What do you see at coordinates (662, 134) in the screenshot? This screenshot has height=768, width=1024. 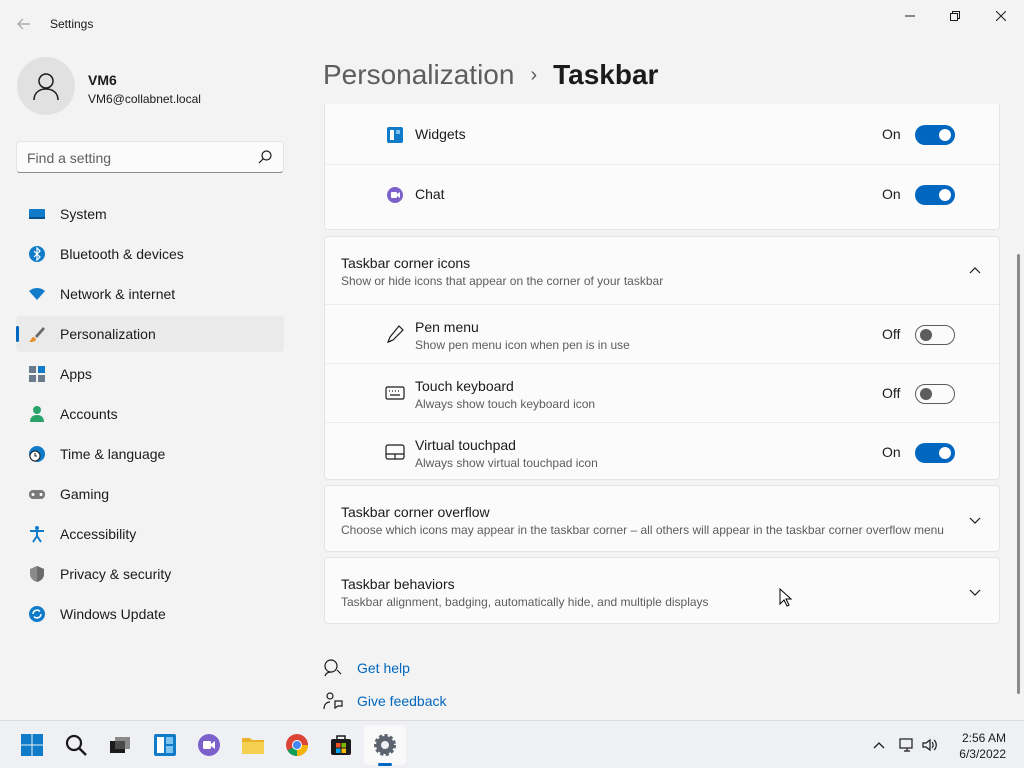 I see `setting-row-widgets: Widgets On` at bounding box center [662, 134].